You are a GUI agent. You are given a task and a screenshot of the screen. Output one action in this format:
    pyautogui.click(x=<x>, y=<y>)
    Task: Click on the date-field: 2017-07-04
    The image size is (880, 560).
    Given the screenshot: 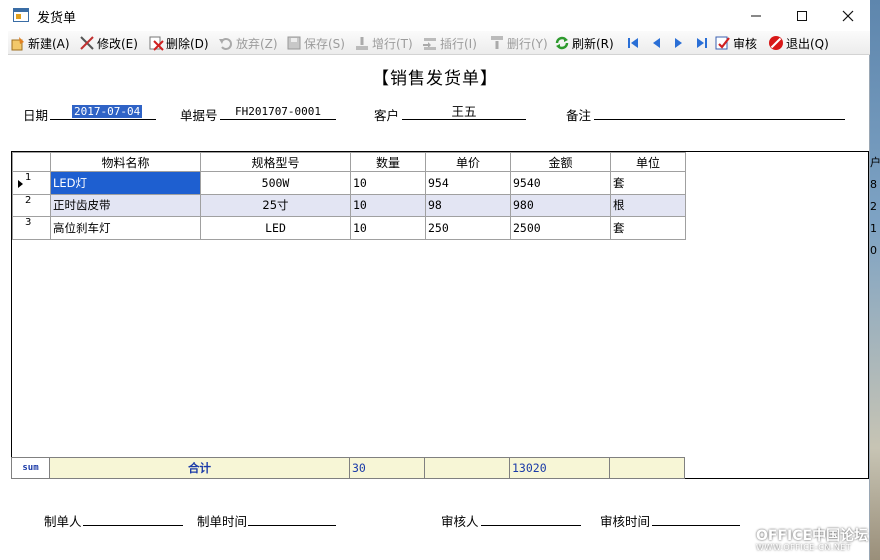 What is the action you would take?
    pyautogui.click(x=103, y=112)
    